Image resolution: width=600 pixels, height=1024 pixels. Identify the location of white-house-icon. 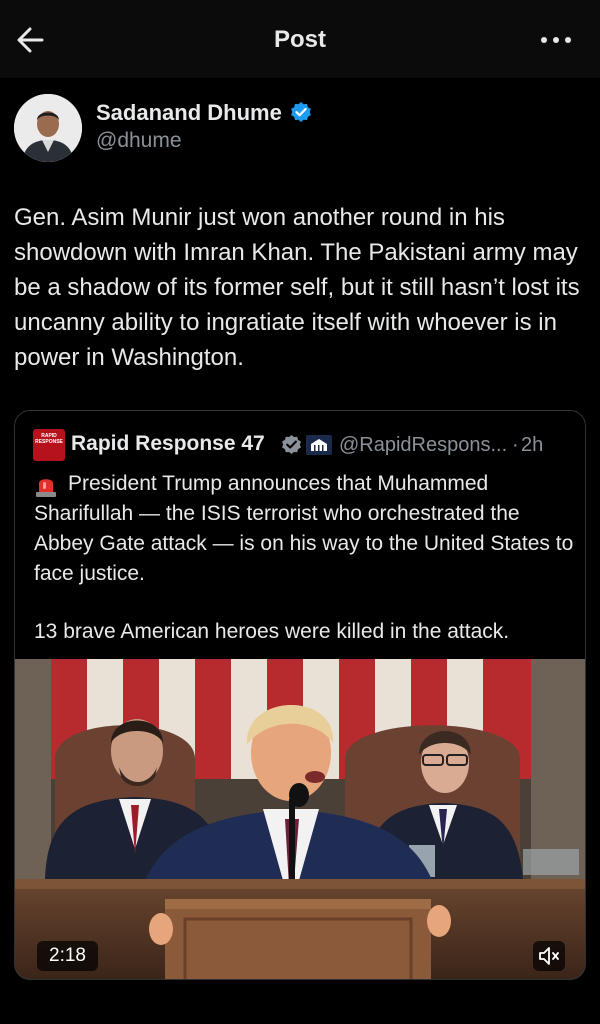
(319, 445).